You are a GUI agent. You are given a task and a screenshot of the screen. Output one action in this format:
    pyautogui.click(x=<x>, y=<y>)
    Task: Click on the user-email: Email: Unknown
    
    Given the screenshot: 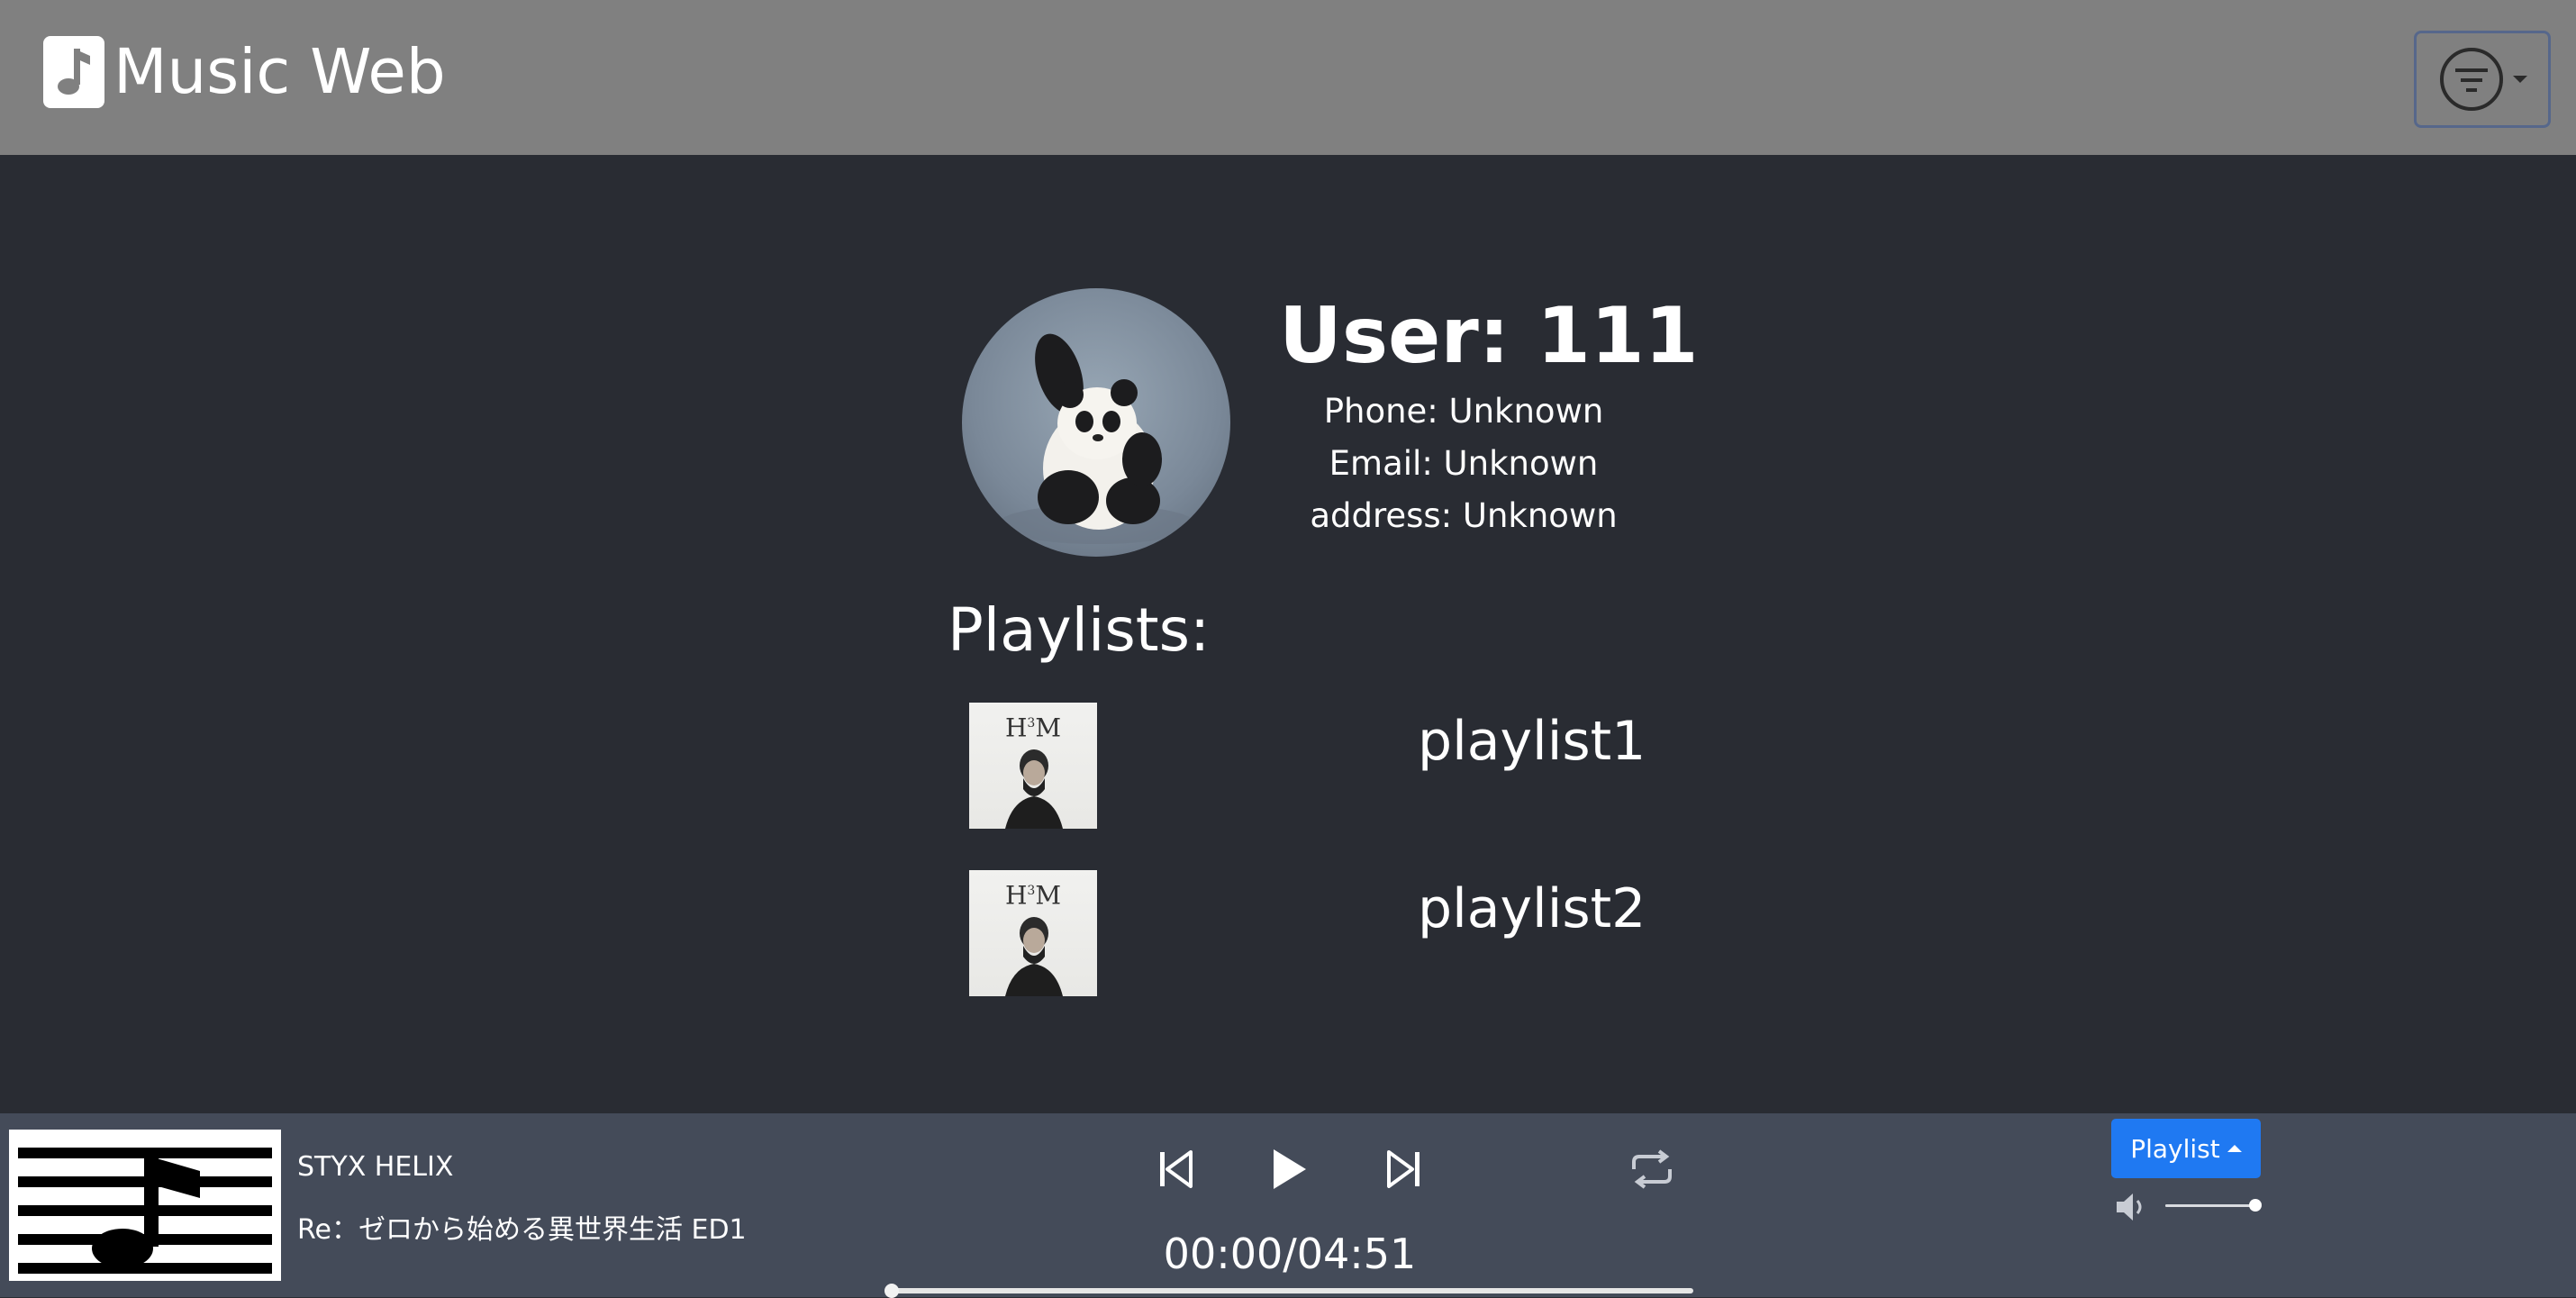 What is the action you would take?
    pyautogui.click(x=1464, y=463)
    